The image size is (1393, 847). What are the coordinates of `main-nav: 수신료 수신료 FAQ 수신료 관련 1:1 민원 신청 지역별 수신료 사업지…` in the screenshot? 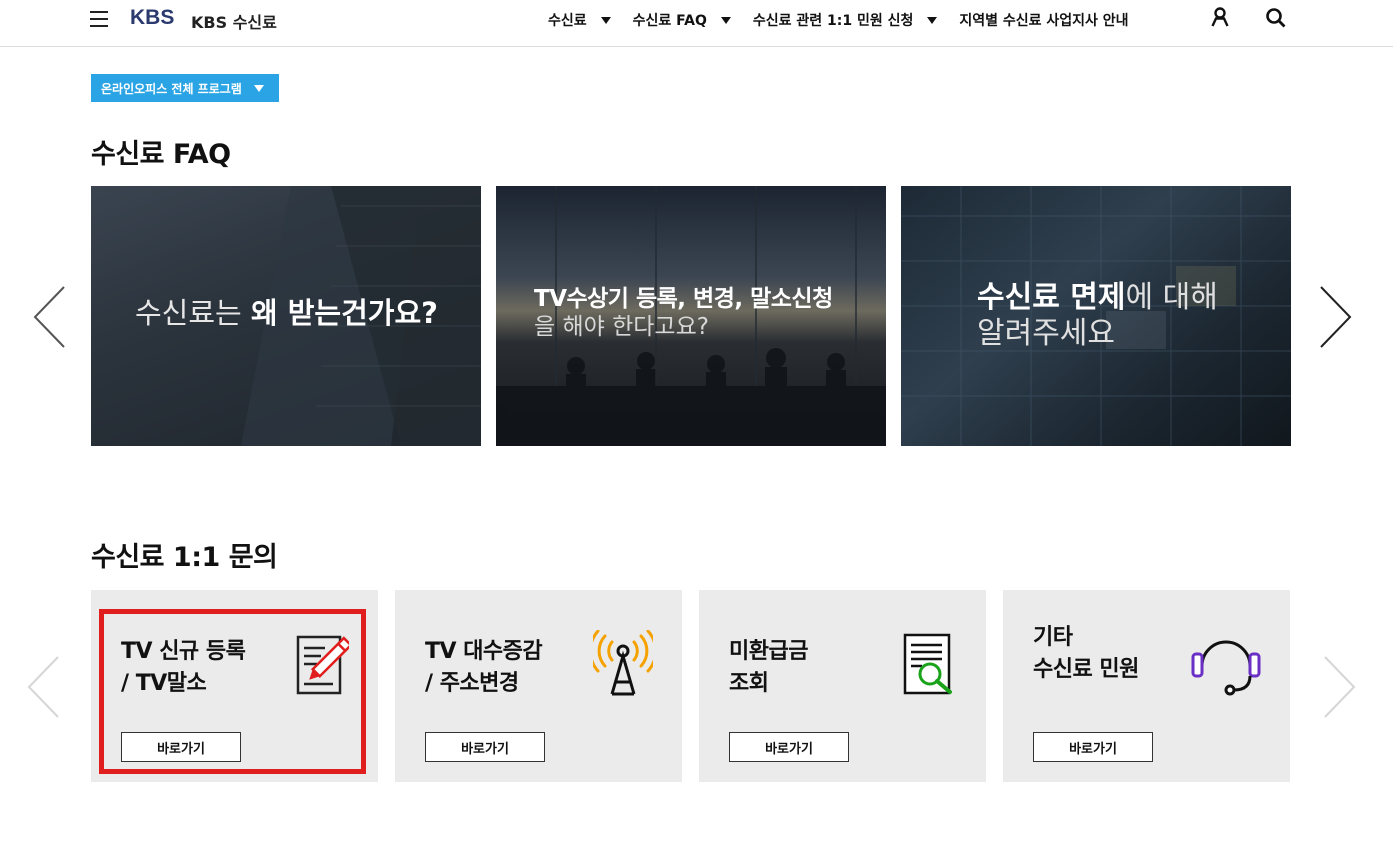 It's located at (849, 20).